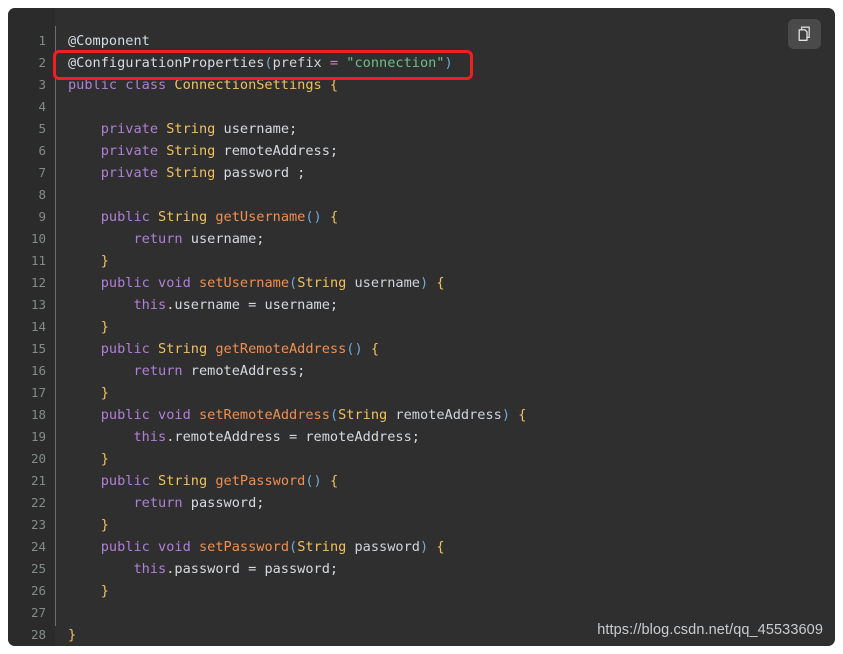 The image size is (843, 654). I want to click on code-token: @ConfigurationProperties, so click(166, 63).